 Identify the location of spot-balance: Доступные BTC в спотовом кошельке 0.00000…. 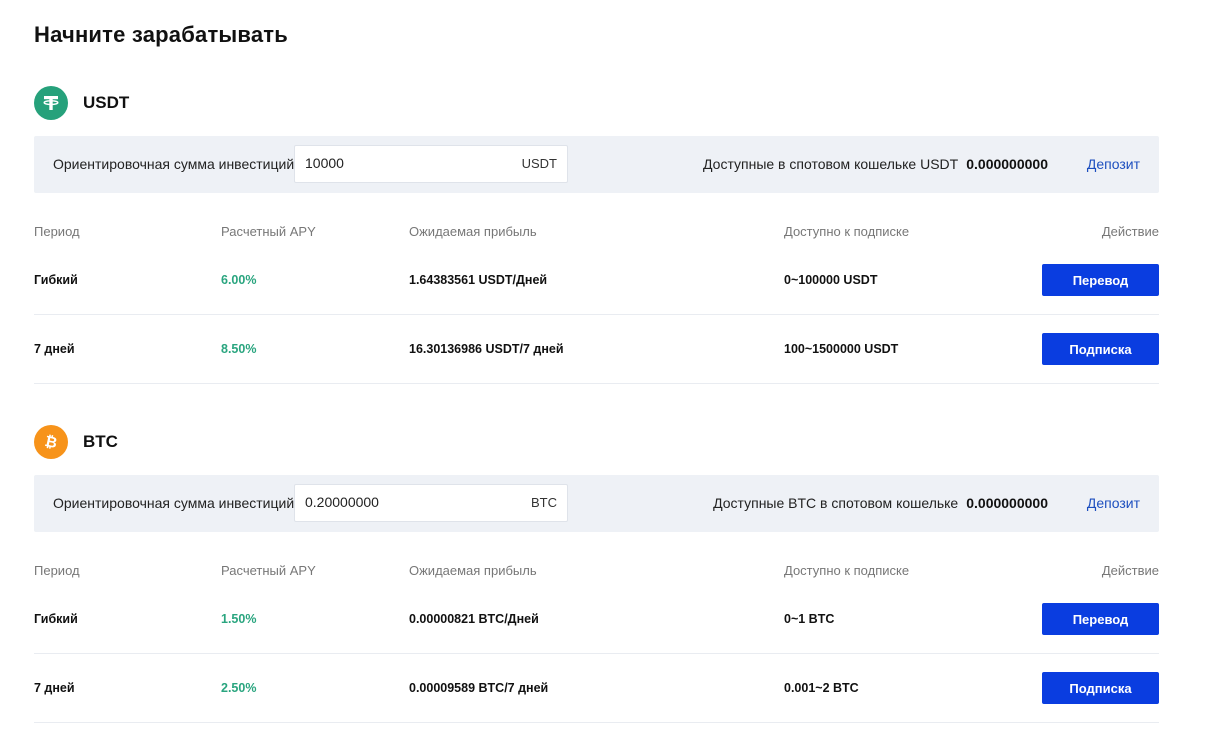
(880, 503).